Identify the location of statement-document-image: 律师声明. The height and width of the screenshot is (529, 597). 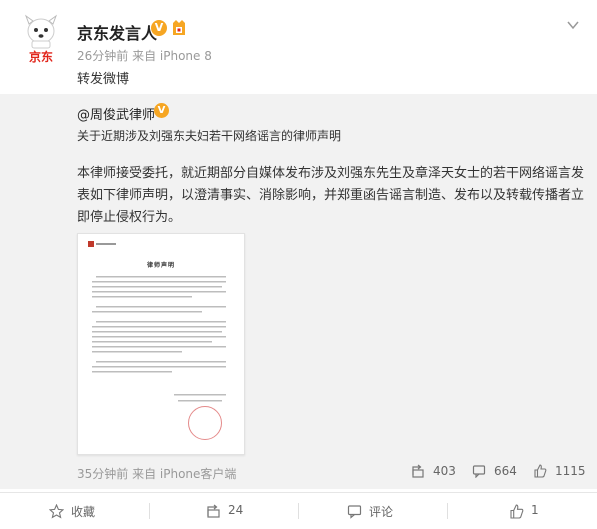
(161, 344).